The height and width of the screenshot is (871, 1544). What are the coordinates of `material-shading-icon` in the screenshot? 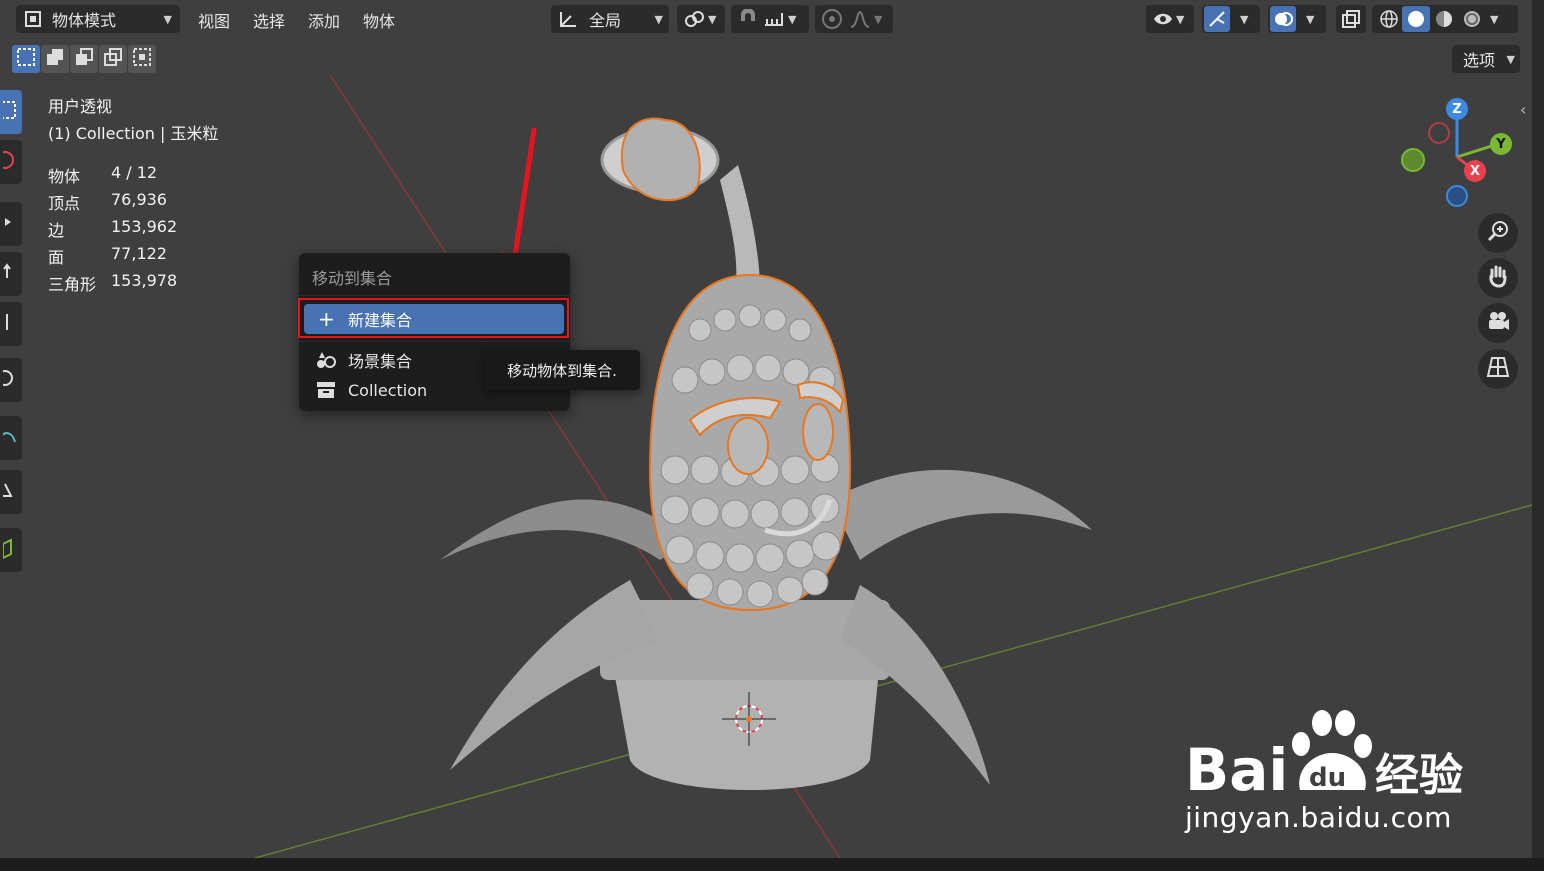 It's located at (1444, 19).